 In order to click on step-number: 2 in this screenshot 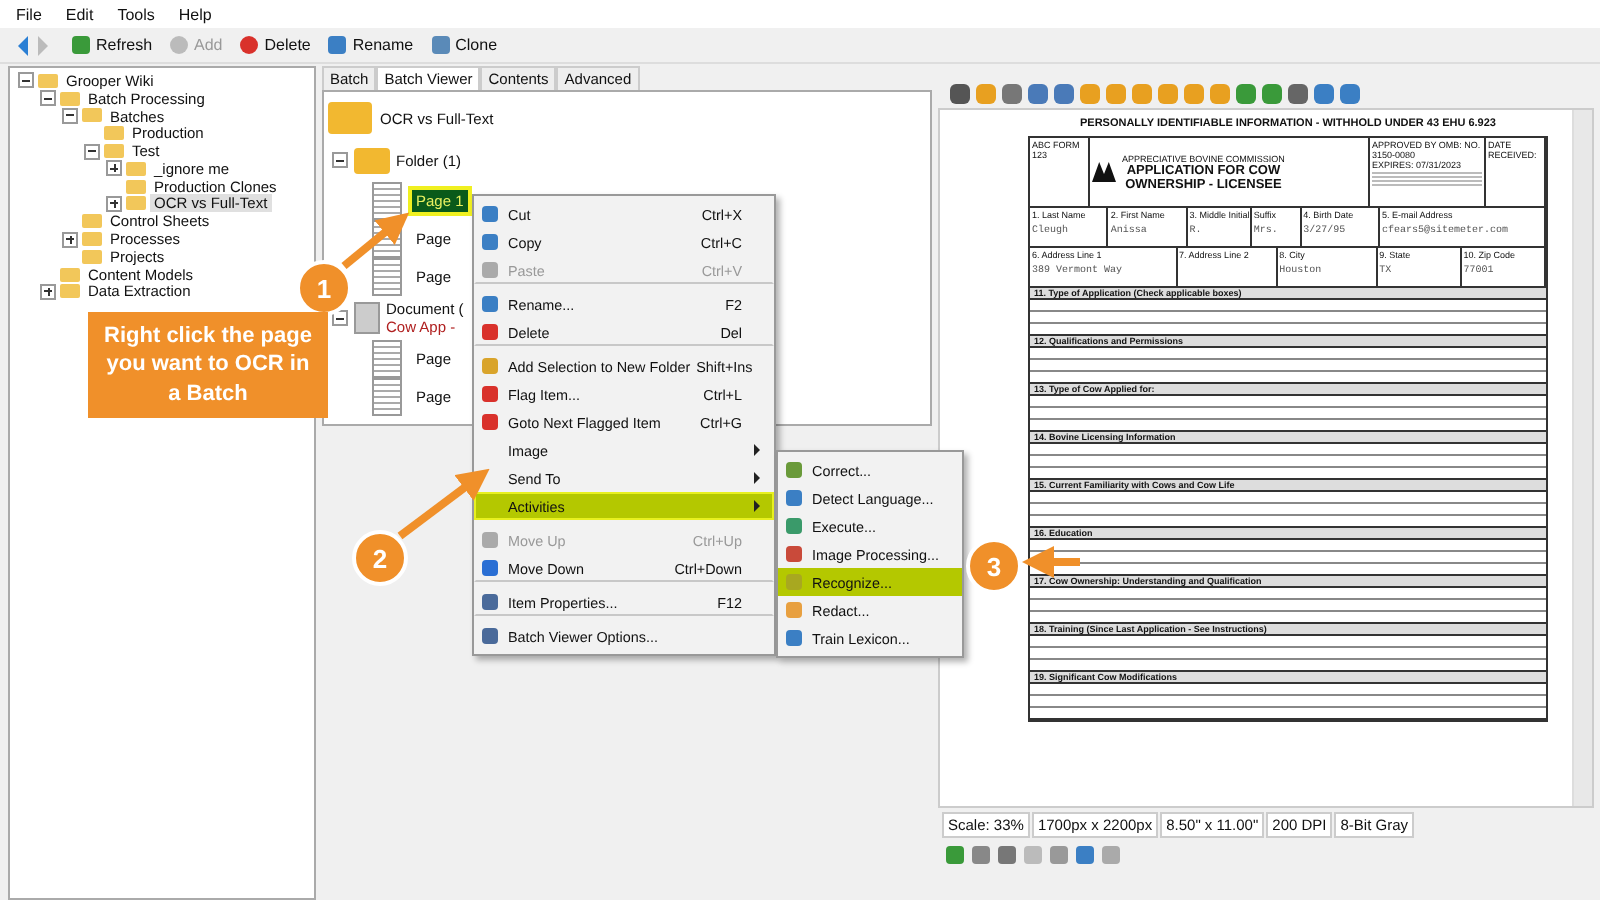, I will do `click(380, 558)`.